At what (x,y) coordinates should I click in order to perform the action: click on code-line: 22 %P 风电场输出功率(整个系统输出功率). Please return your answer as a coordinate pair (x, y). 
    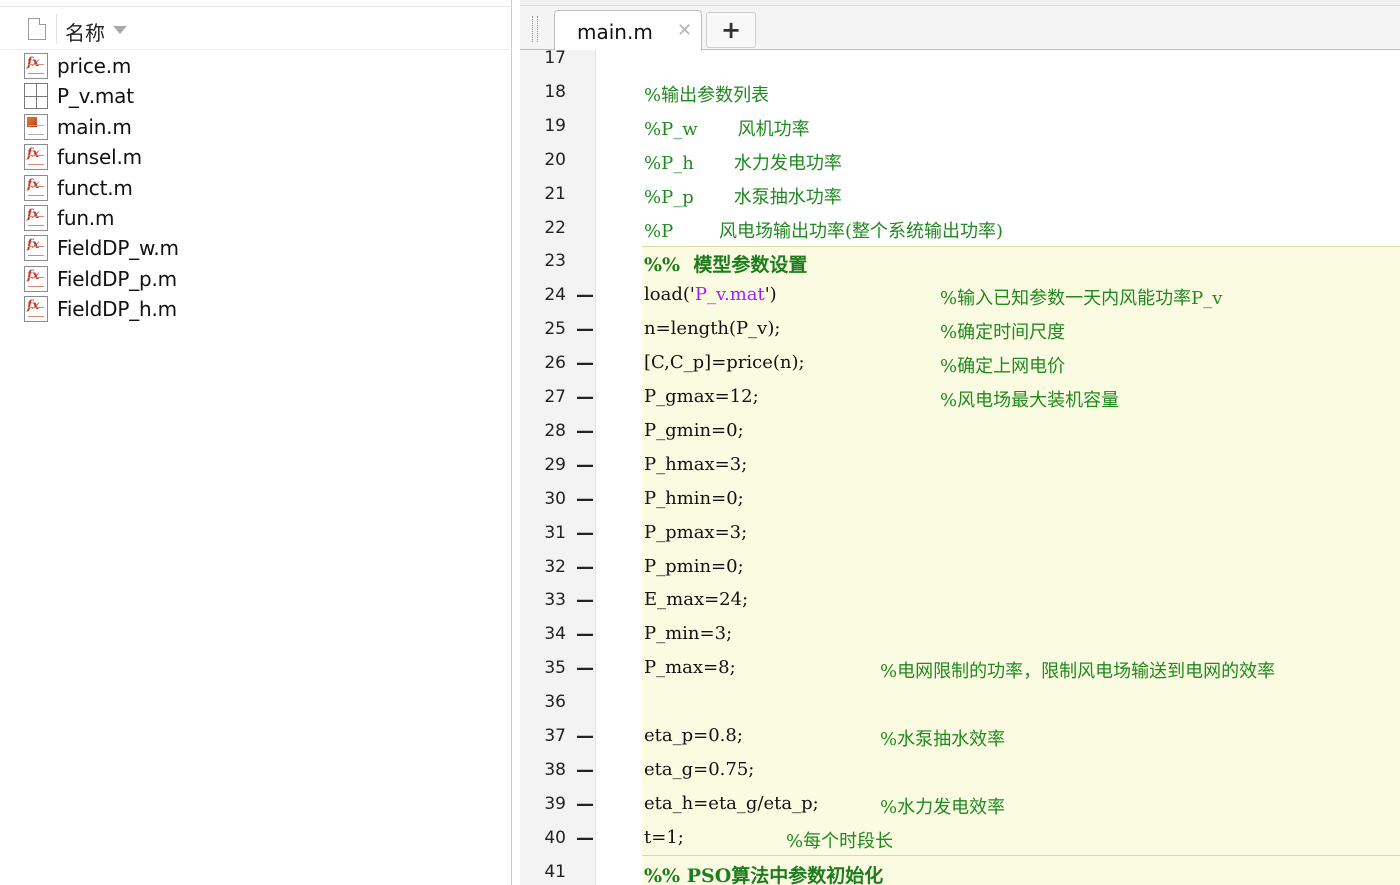
    Looking at the image, I should click on (960, 229).